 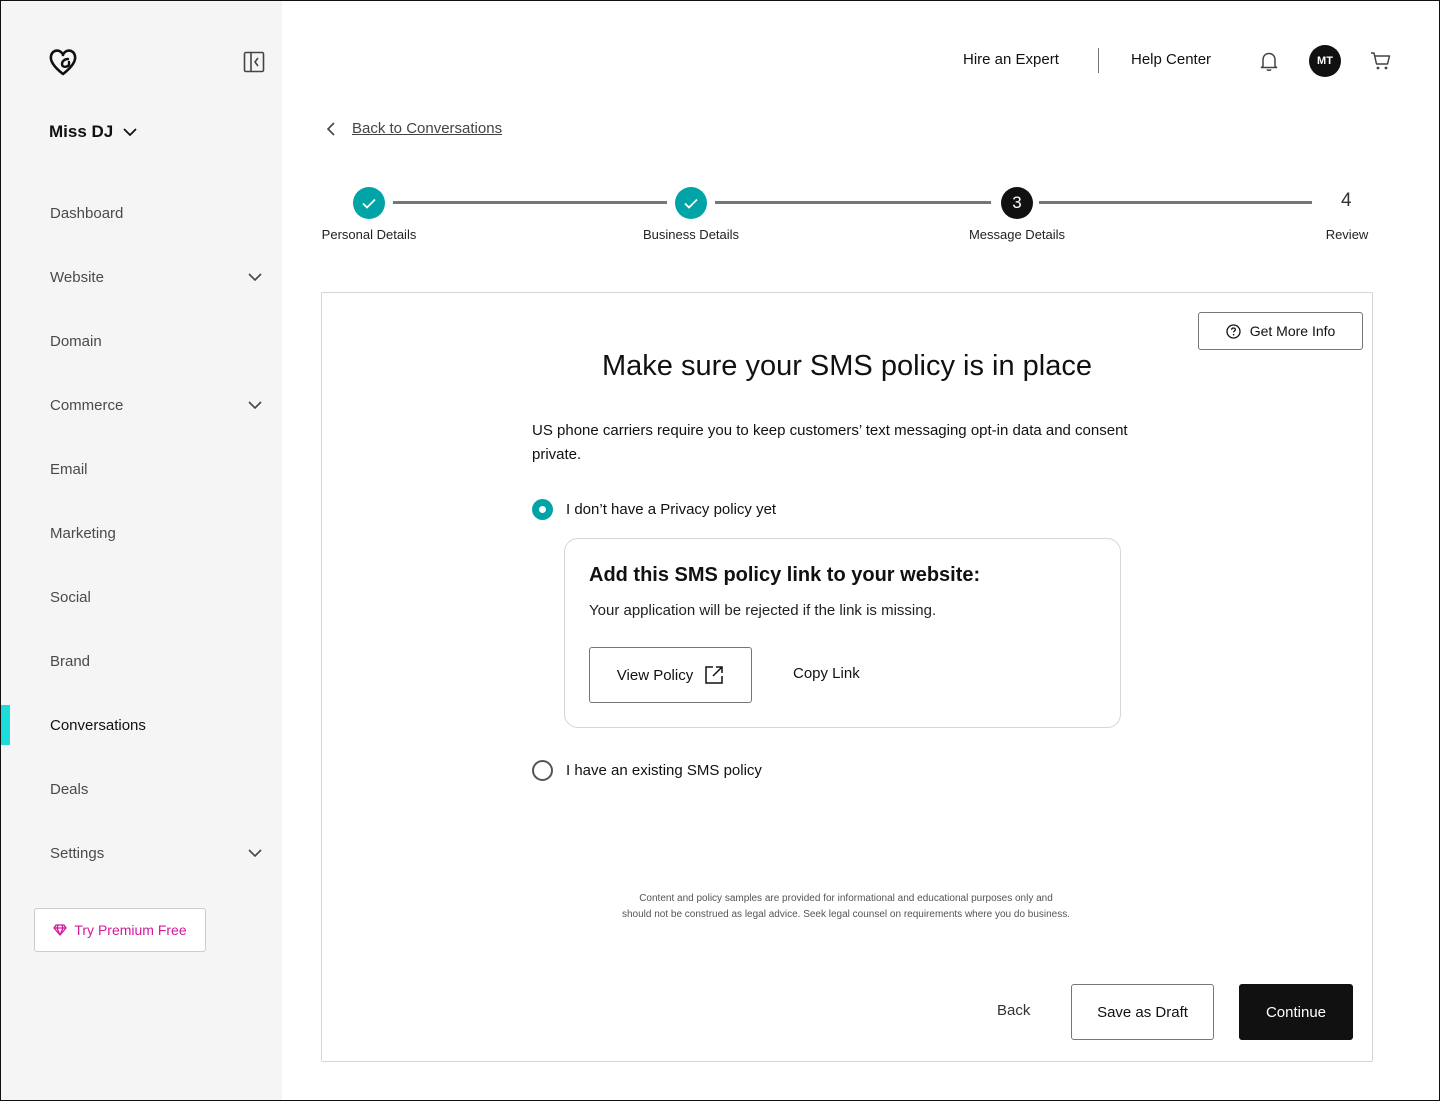 What do you see at coordinates (691, 234) in the screenshot?
I see `step-label: Business Details` at bounding box center [691, 234].